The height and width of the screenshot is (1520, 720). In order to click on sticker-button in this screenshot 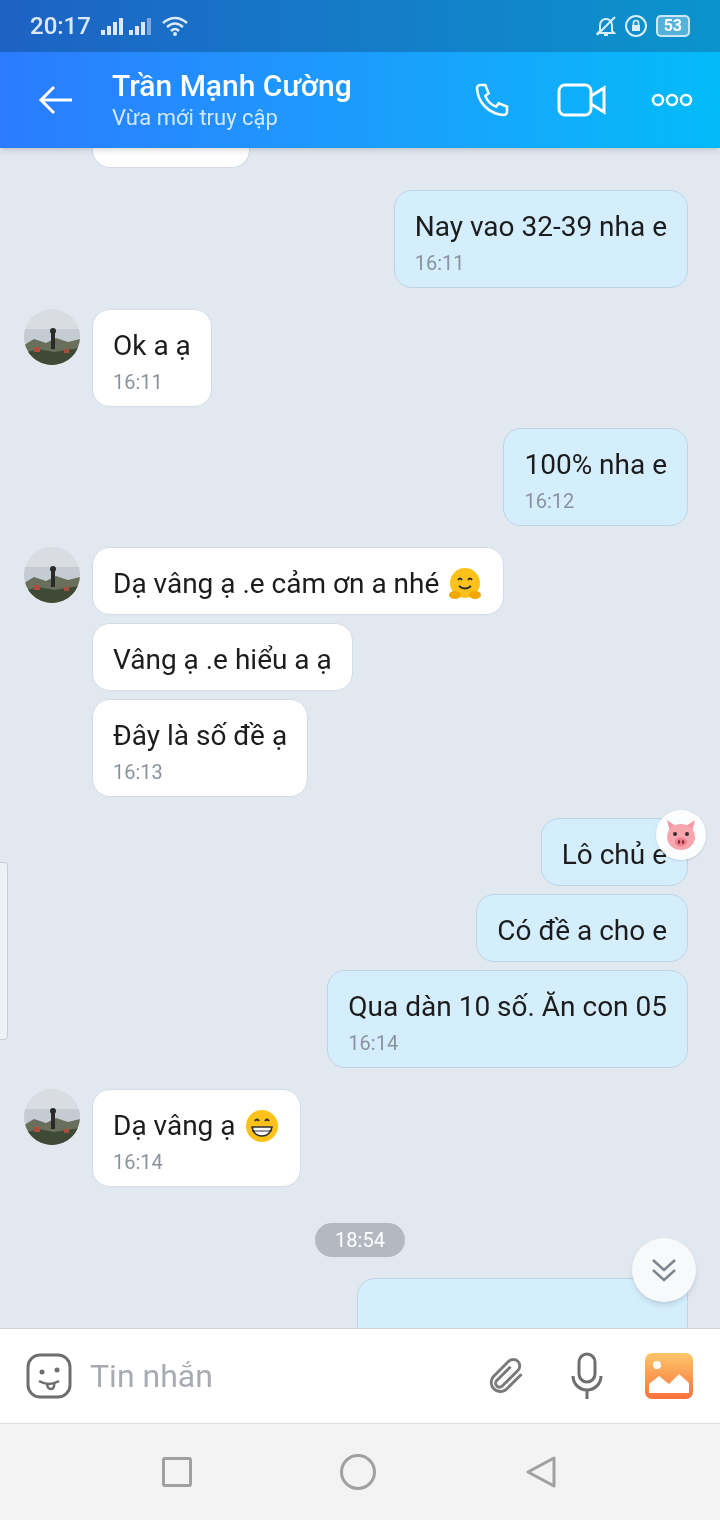, I will do `click(49, 1376)`.